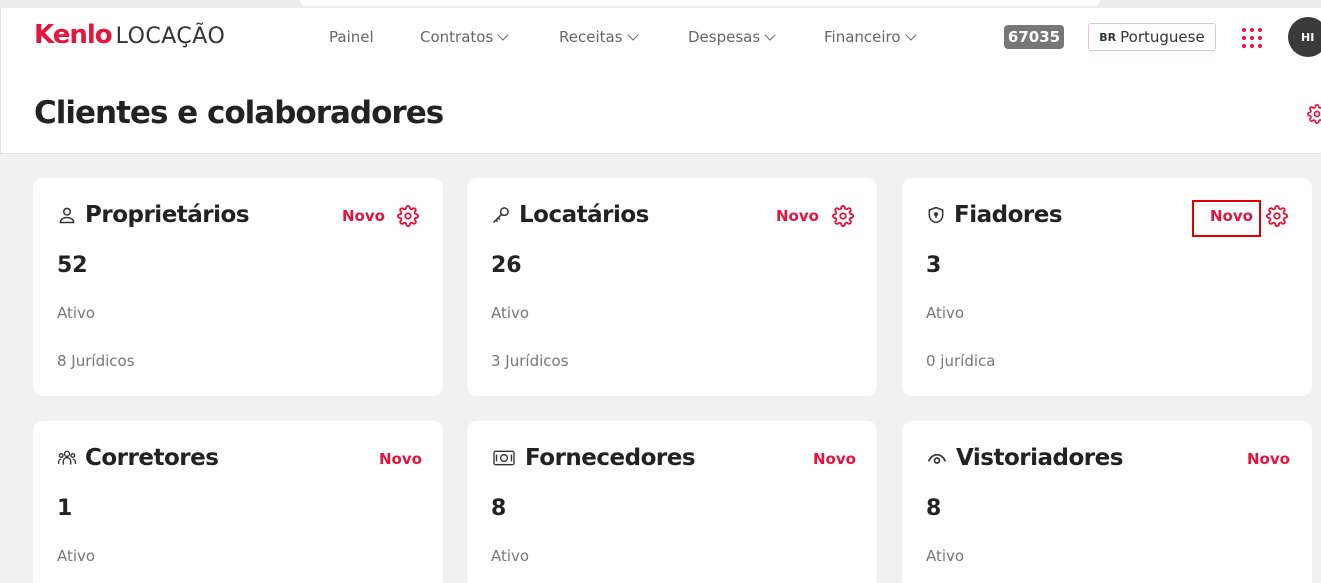 This screenshot has height=583, width=1321. I want to click on card-title: Fiadores, so click(1008, 215).